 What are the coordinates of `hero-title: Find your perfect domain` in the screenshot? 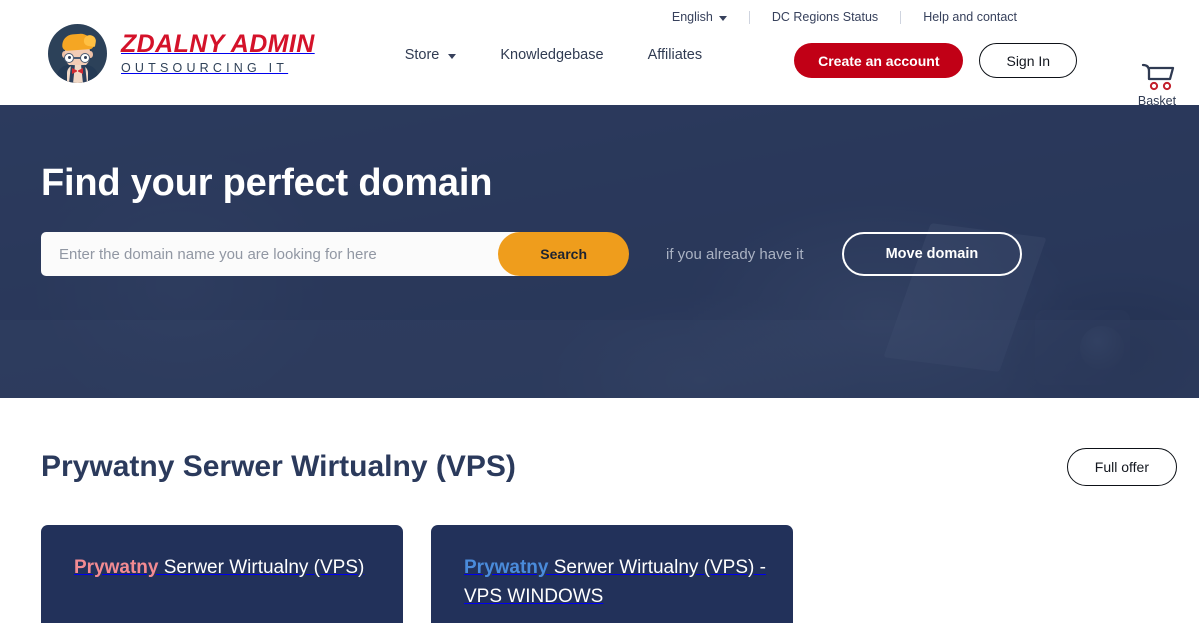 It's located at (267, 183).